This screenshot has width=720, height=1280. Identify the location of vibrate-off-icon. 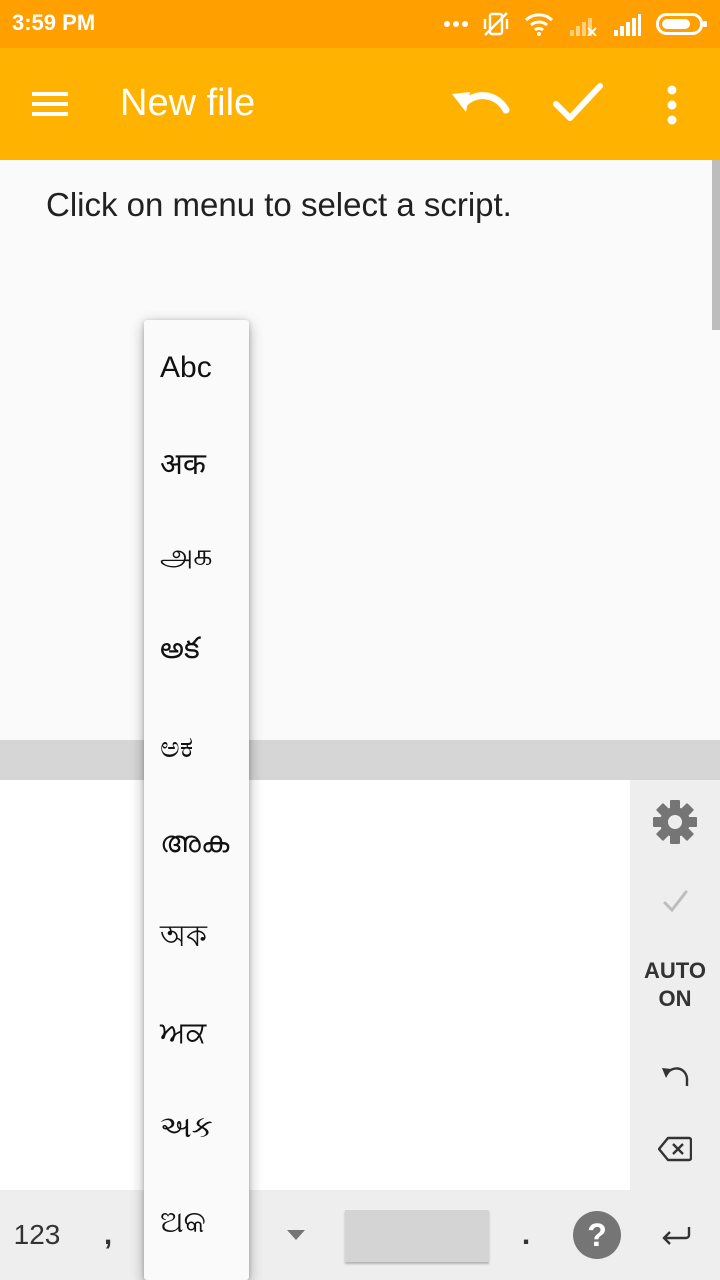
(496, 24).